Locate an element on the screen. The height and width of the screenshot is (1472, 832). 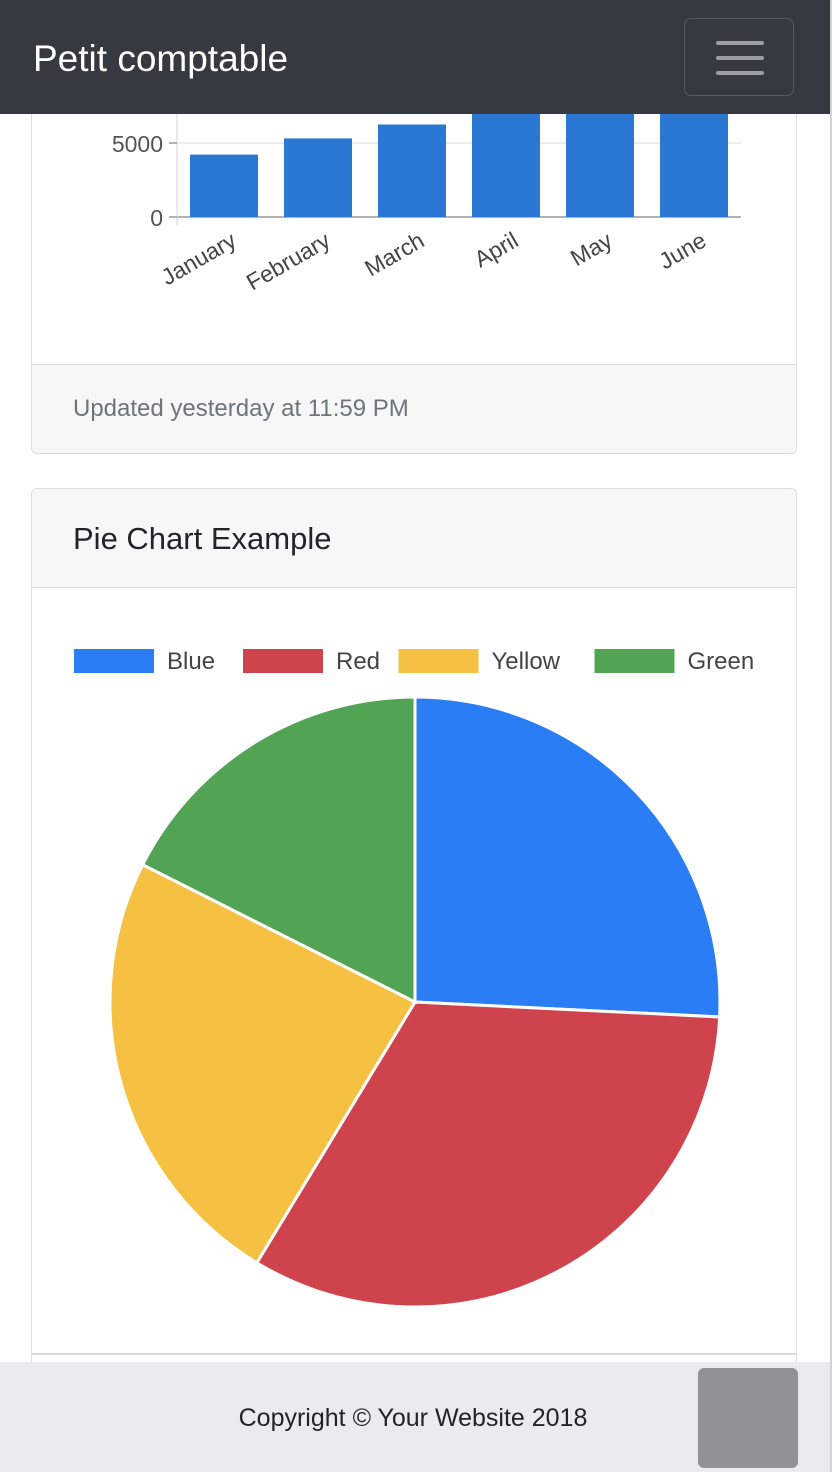
site-footer: Copyright © Your Website 2018 is located at coordinates (416, 1417).